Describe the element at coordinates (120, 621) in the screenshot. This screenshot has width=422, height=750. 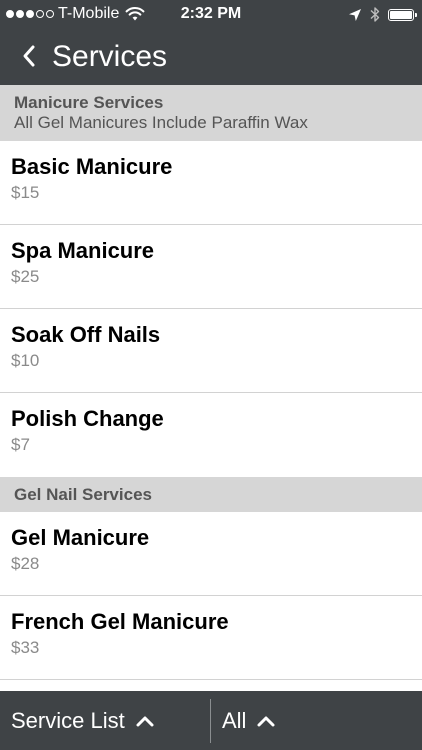
I see `service-name: French Gel Manicure` at that location.